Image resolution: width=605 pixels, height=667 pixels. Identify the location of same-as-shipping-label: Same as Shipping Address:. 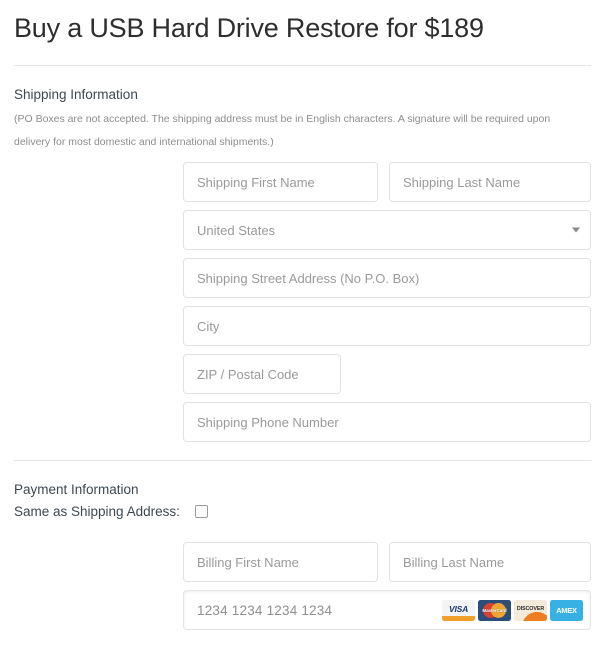
(97, 511).